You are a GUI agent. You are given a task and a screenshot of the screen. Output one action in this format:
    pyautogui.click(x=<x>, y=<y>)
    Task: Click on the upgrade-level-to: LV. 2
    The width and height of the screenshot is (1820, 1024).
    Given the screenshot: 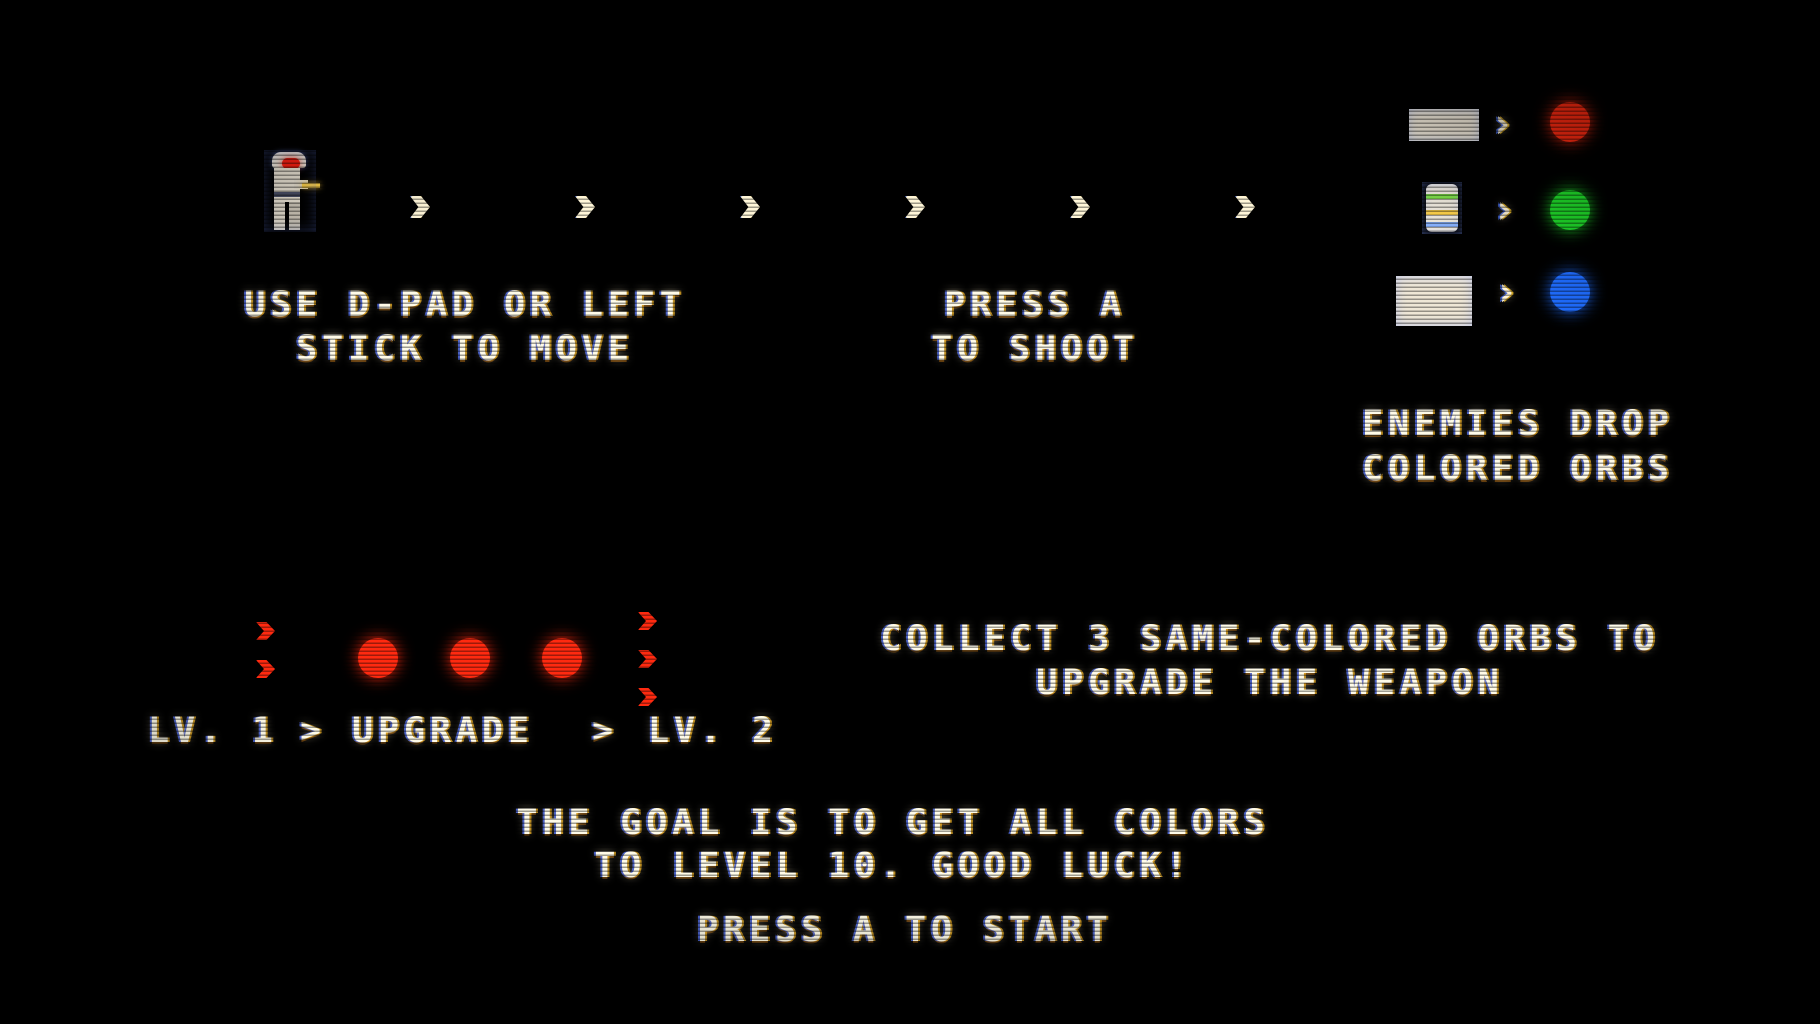 What is the action you would take?
    pyautogui.click(x=713, y=731)
    